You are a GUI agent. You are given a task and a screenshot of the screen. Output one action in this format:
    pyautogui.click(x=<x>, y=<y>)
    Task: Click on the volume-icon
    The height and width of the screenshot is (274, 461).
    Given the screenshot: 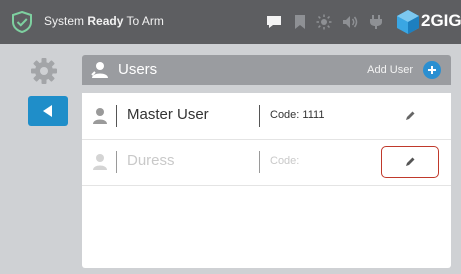 What is the action you would take?
    pyautogui.click(x=350, y=22)
    